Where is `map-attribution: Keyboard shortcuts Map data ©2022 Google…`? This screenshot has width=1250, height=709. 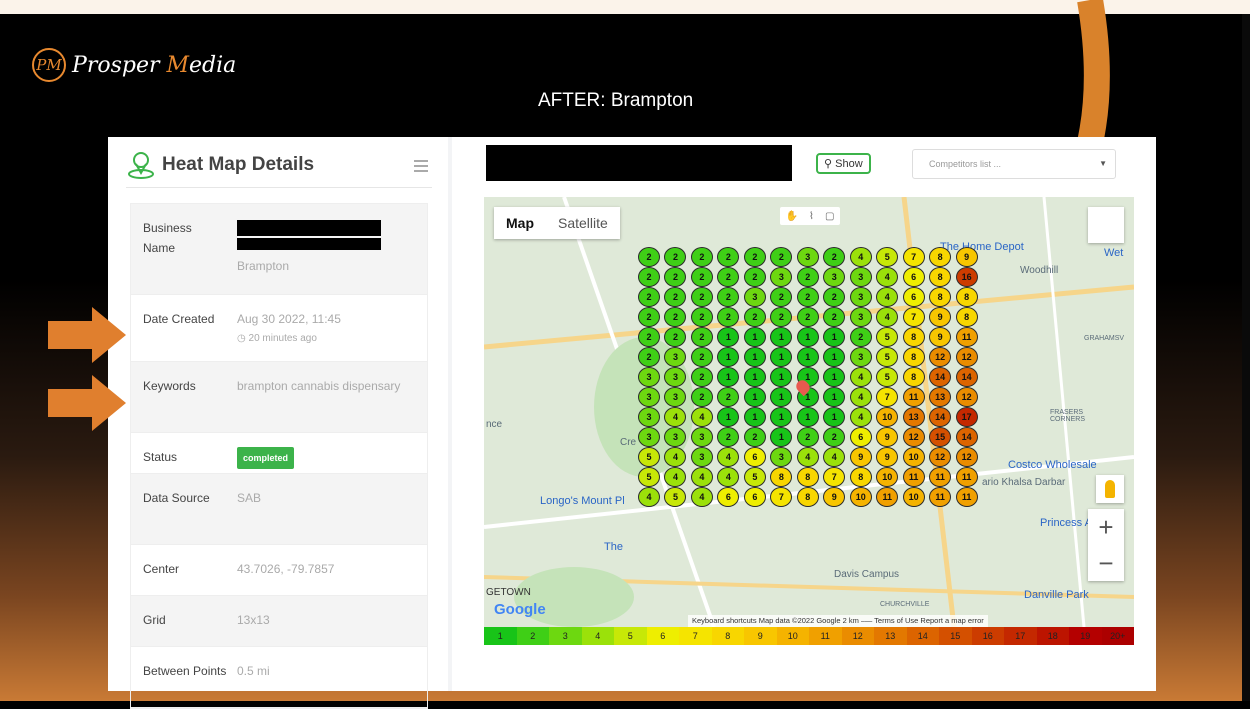
map-attribution: Keyboard shortcuts Map data ©2022 Google… is located at coordinates (838, 621).